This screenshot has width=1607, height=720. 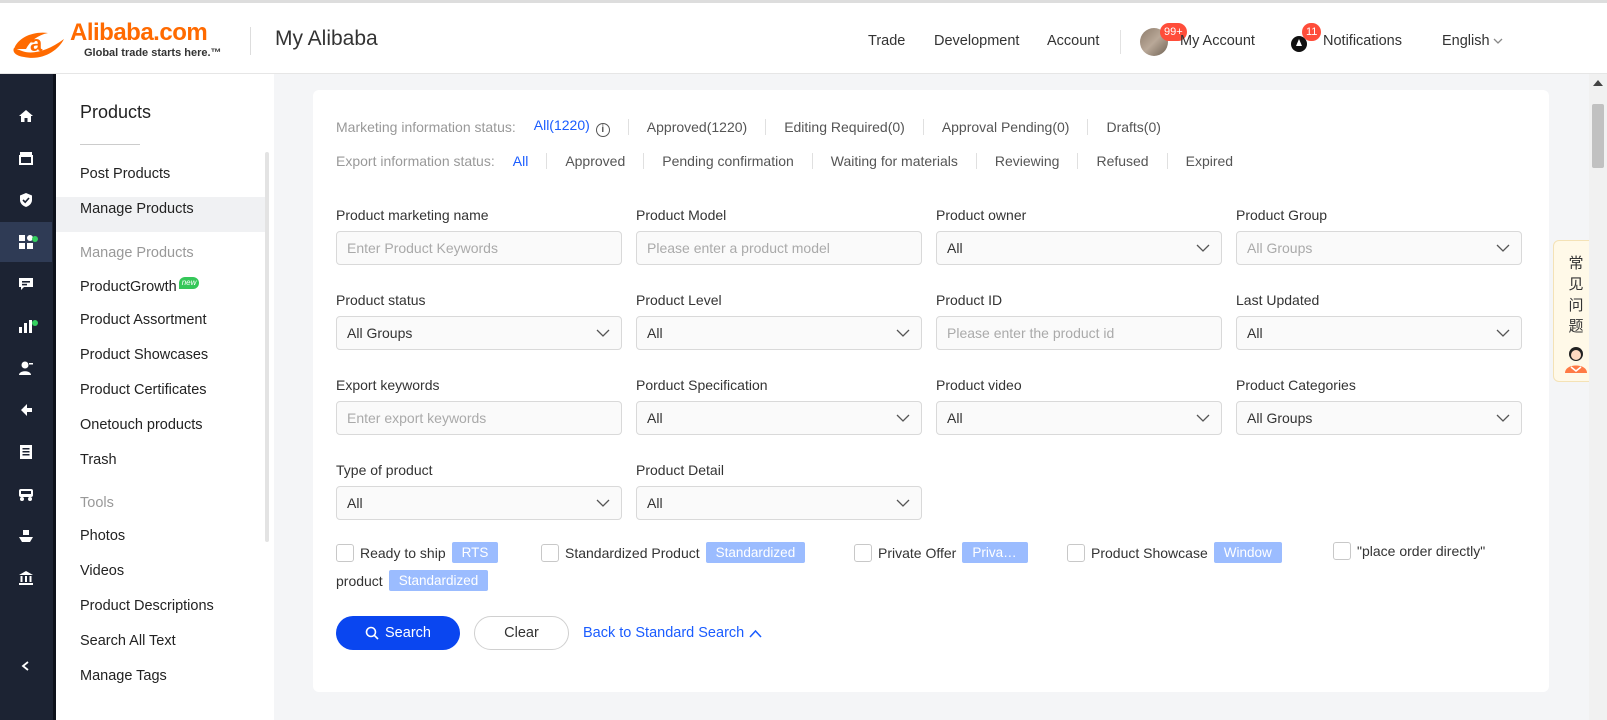 What do you see at coordinates (1379, 333) in the screenshot?
I see `last-updated-select: All` at bounding box center [1379, 333].